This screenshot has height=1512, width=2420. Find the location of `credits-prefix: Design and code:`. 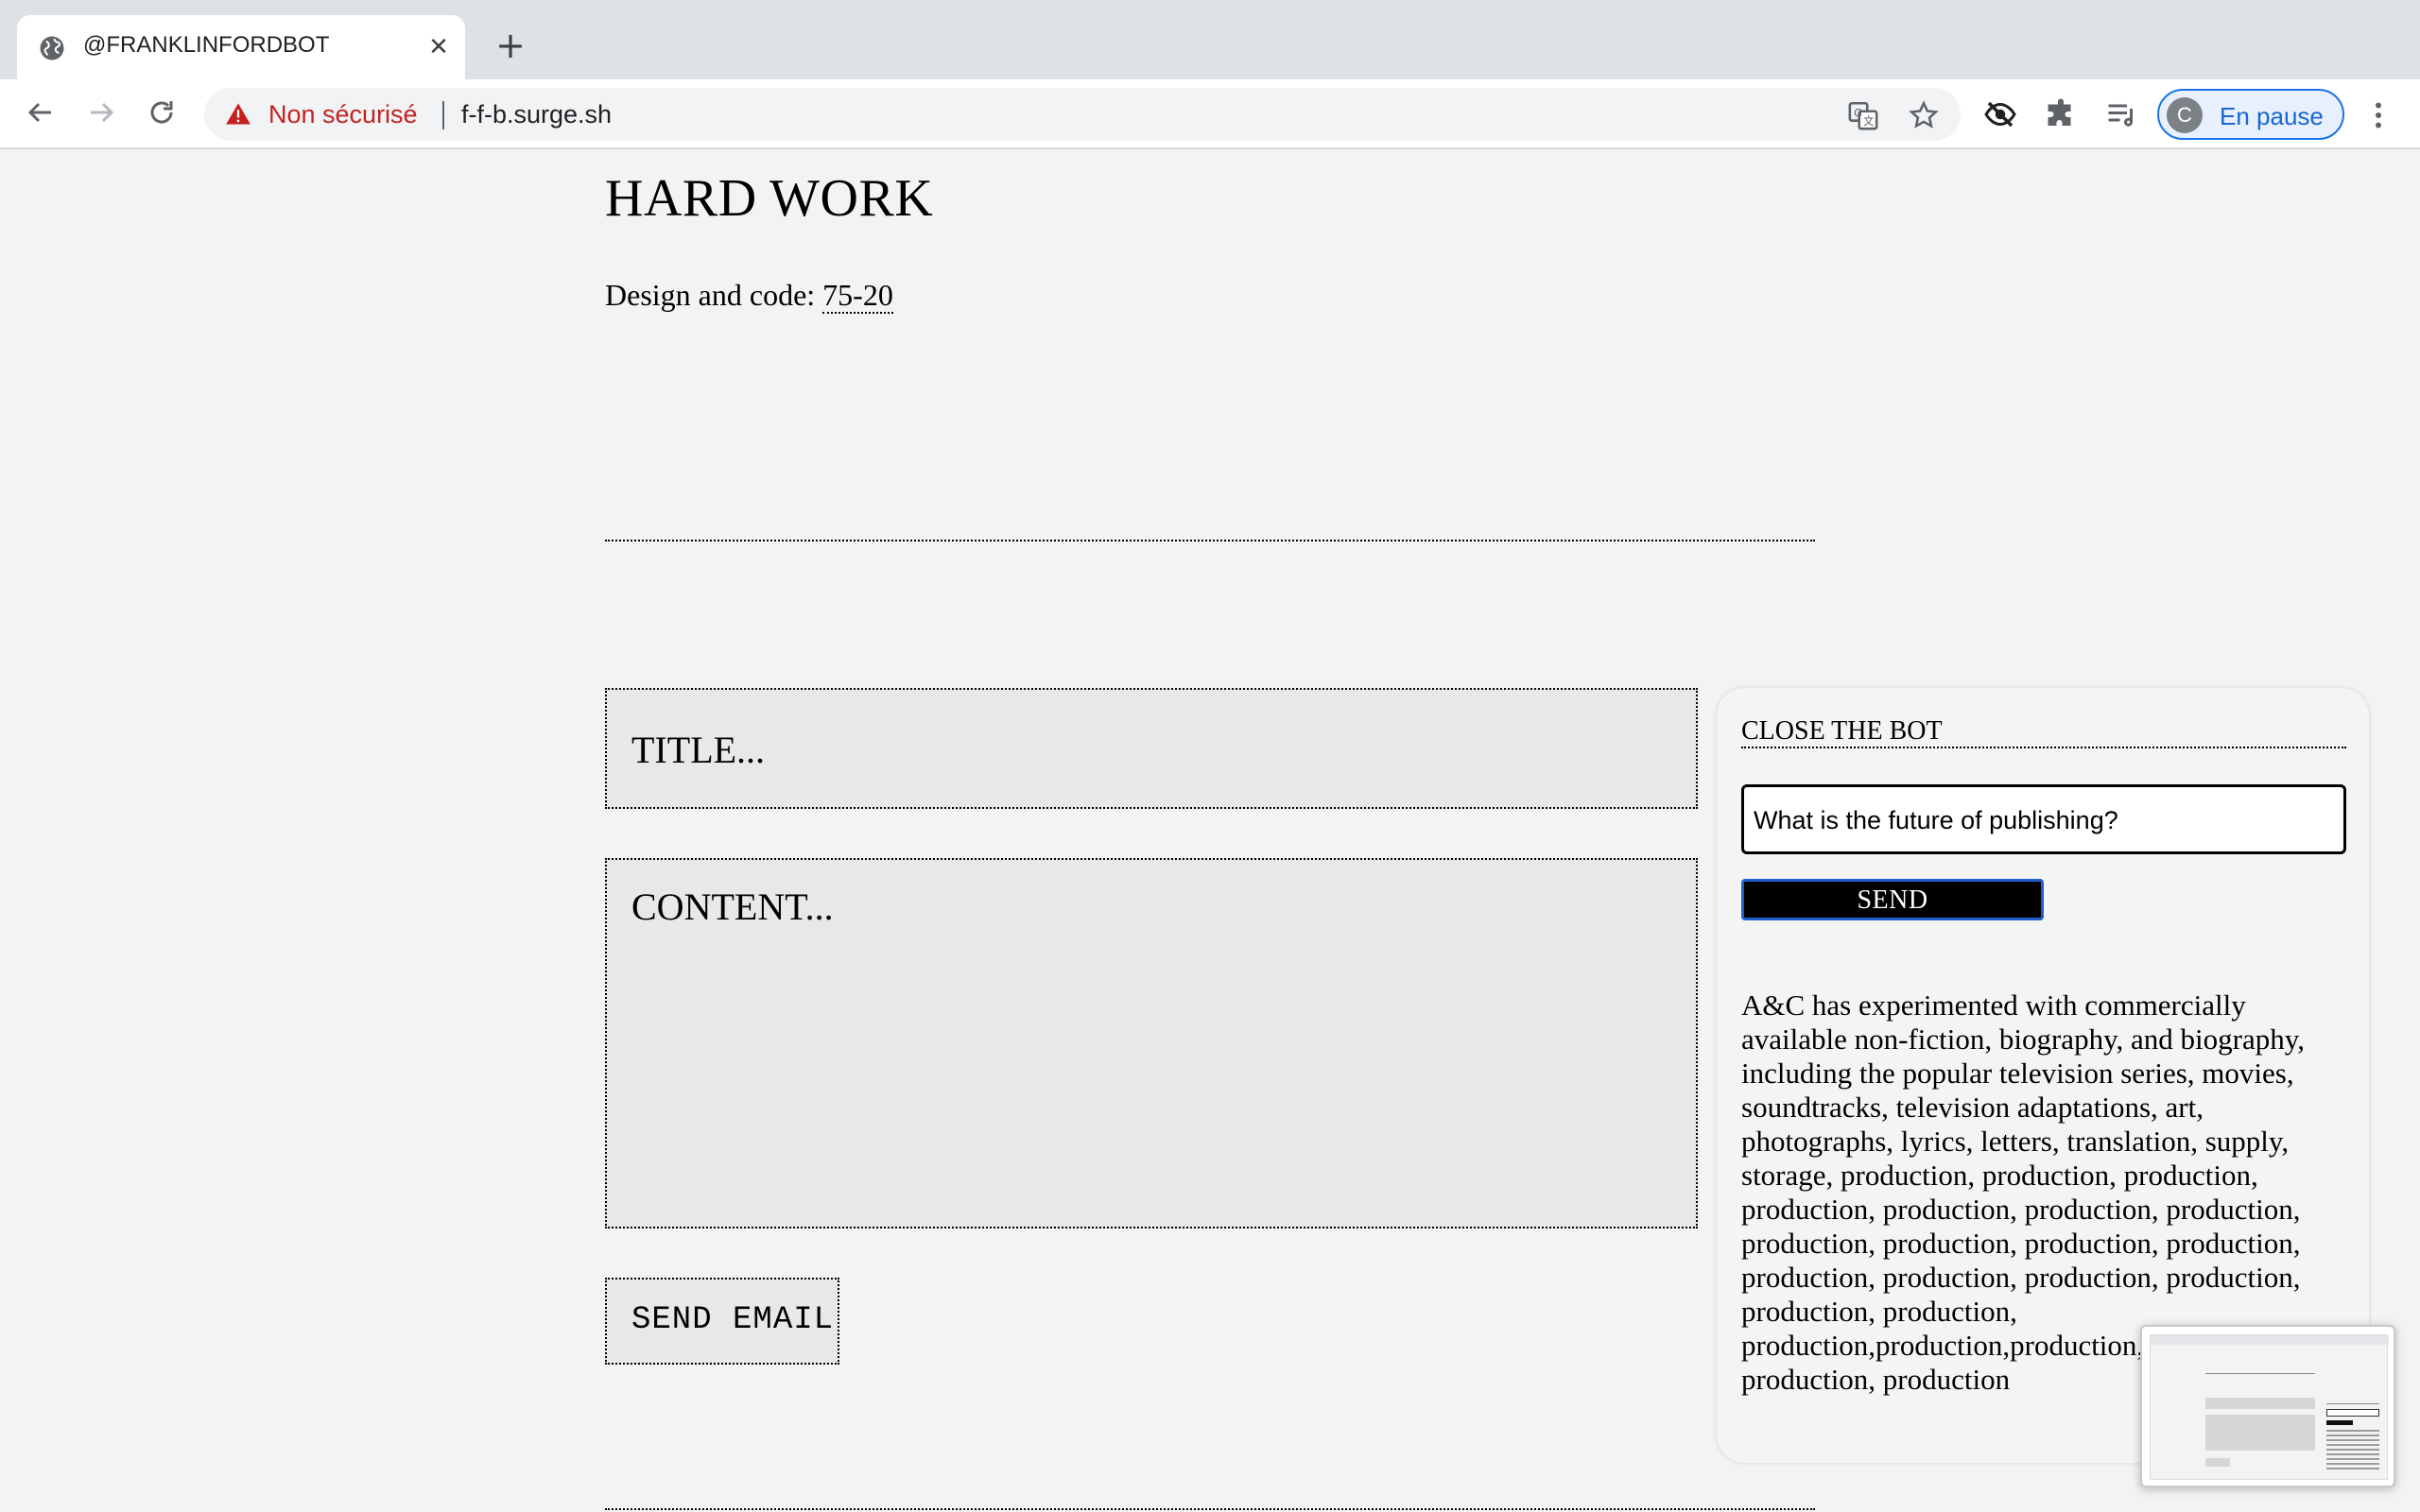

credits-prefix: Design and code: is located at coordinates (714, 295).